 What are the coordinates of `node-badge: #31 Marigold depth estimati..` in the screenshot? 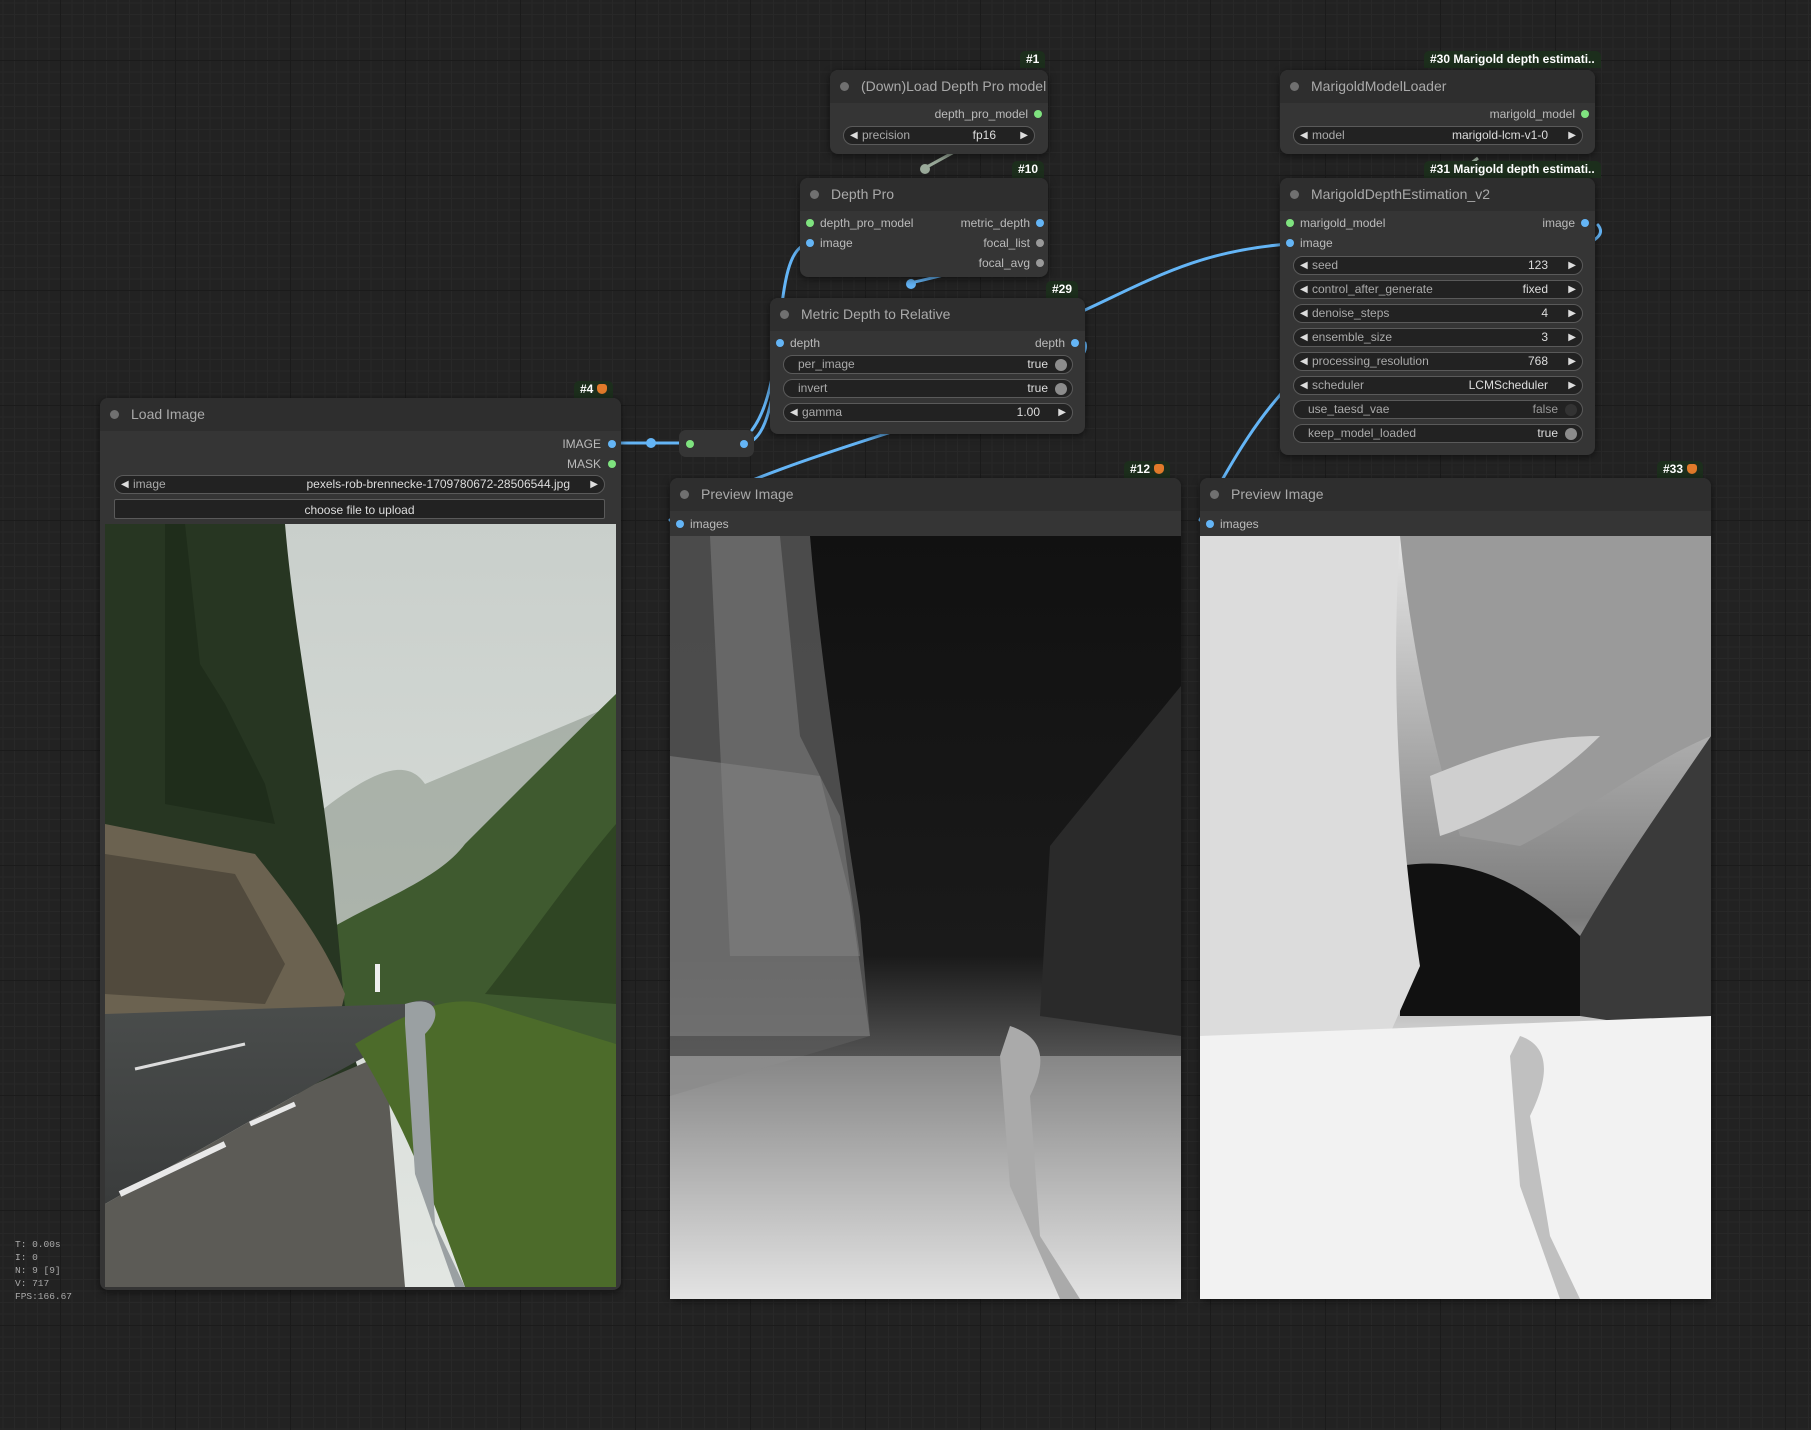 It's located at (1512, 169).